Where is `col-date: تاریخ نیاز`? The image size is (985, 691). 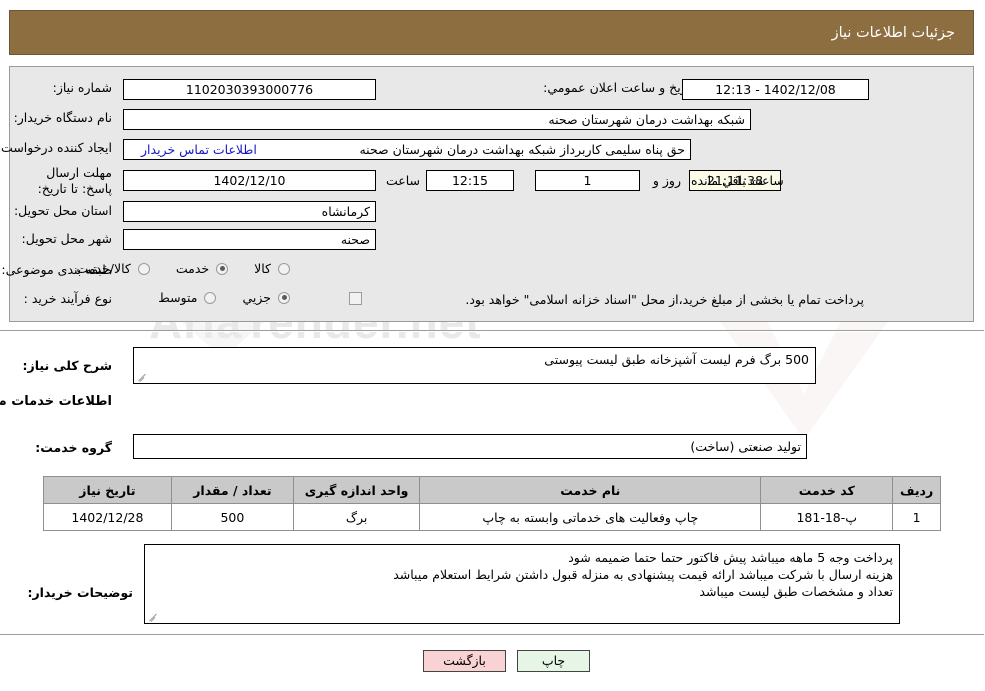
col-date: تاریخ نیاز is located at coordinates (108, 490).